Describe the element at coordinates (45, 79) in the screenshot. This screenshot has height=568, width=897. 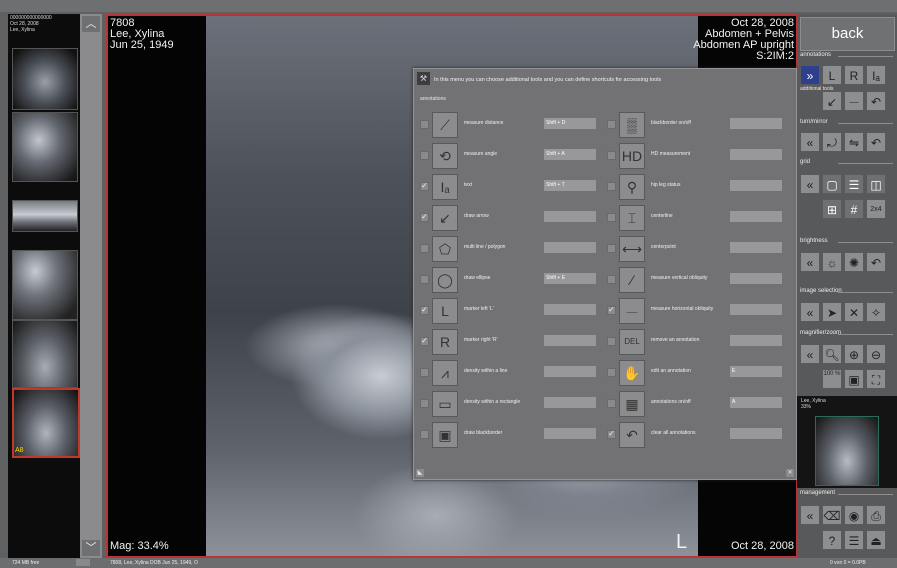
I see `thumbnail-pelvis` at that location.